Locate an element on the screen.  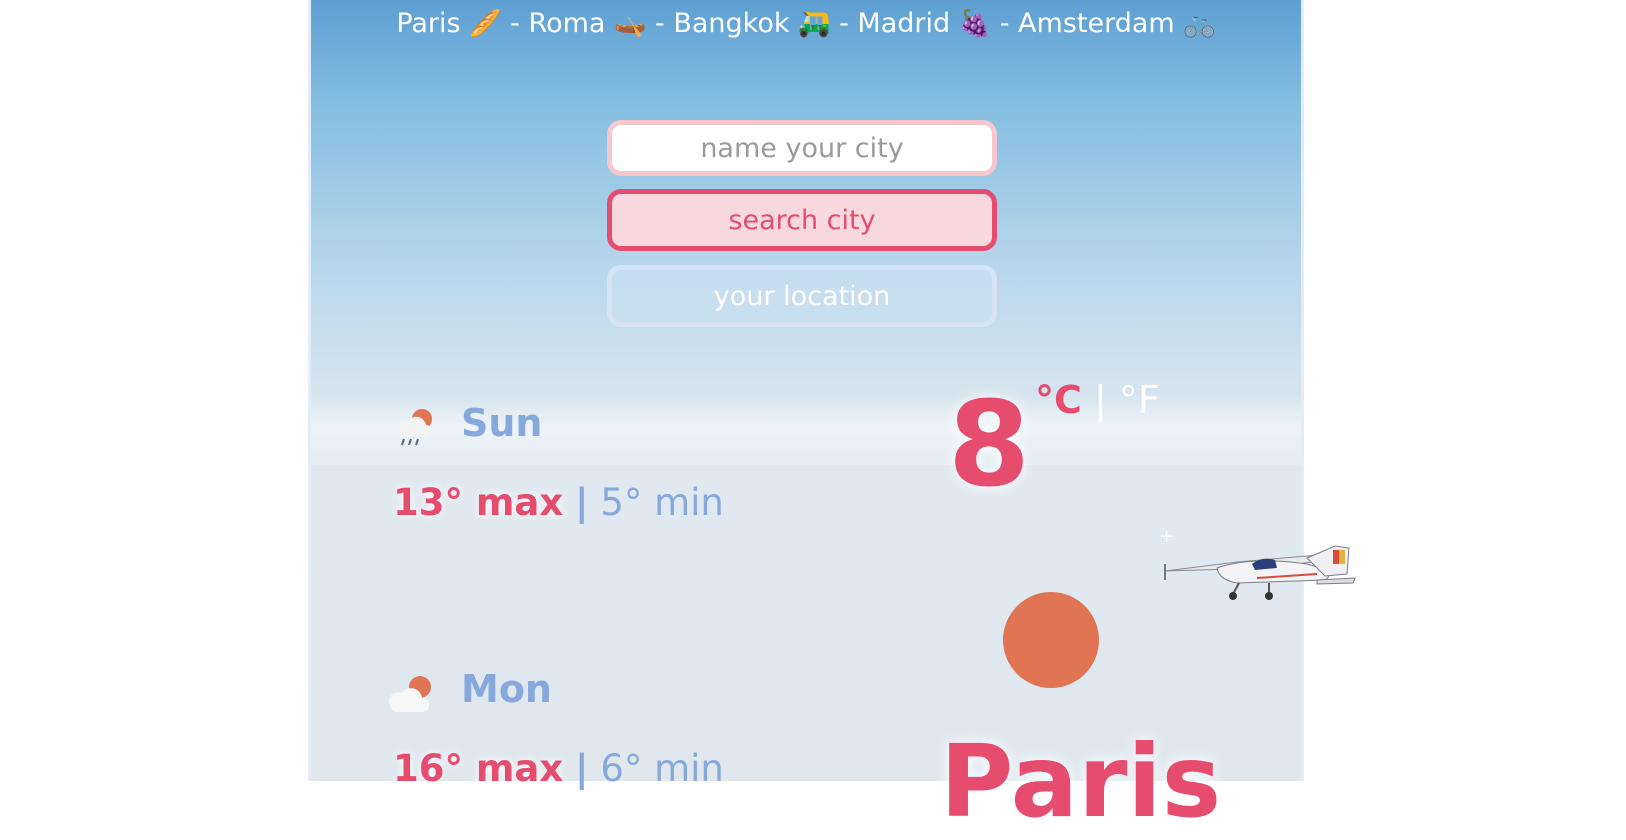
forecast-min-max: 16° max | 6° min is located at coordinates (558, 768).